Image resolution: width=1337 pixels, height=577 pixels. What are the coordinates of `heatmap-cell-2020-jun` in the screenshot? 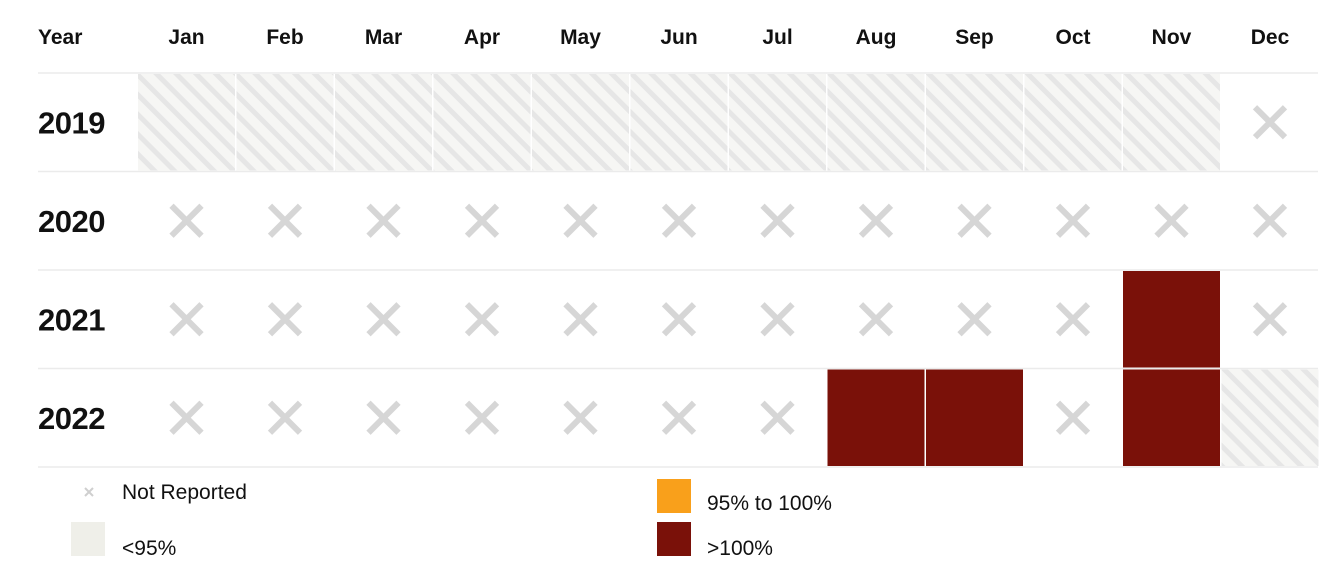 It's located at (679, 220).